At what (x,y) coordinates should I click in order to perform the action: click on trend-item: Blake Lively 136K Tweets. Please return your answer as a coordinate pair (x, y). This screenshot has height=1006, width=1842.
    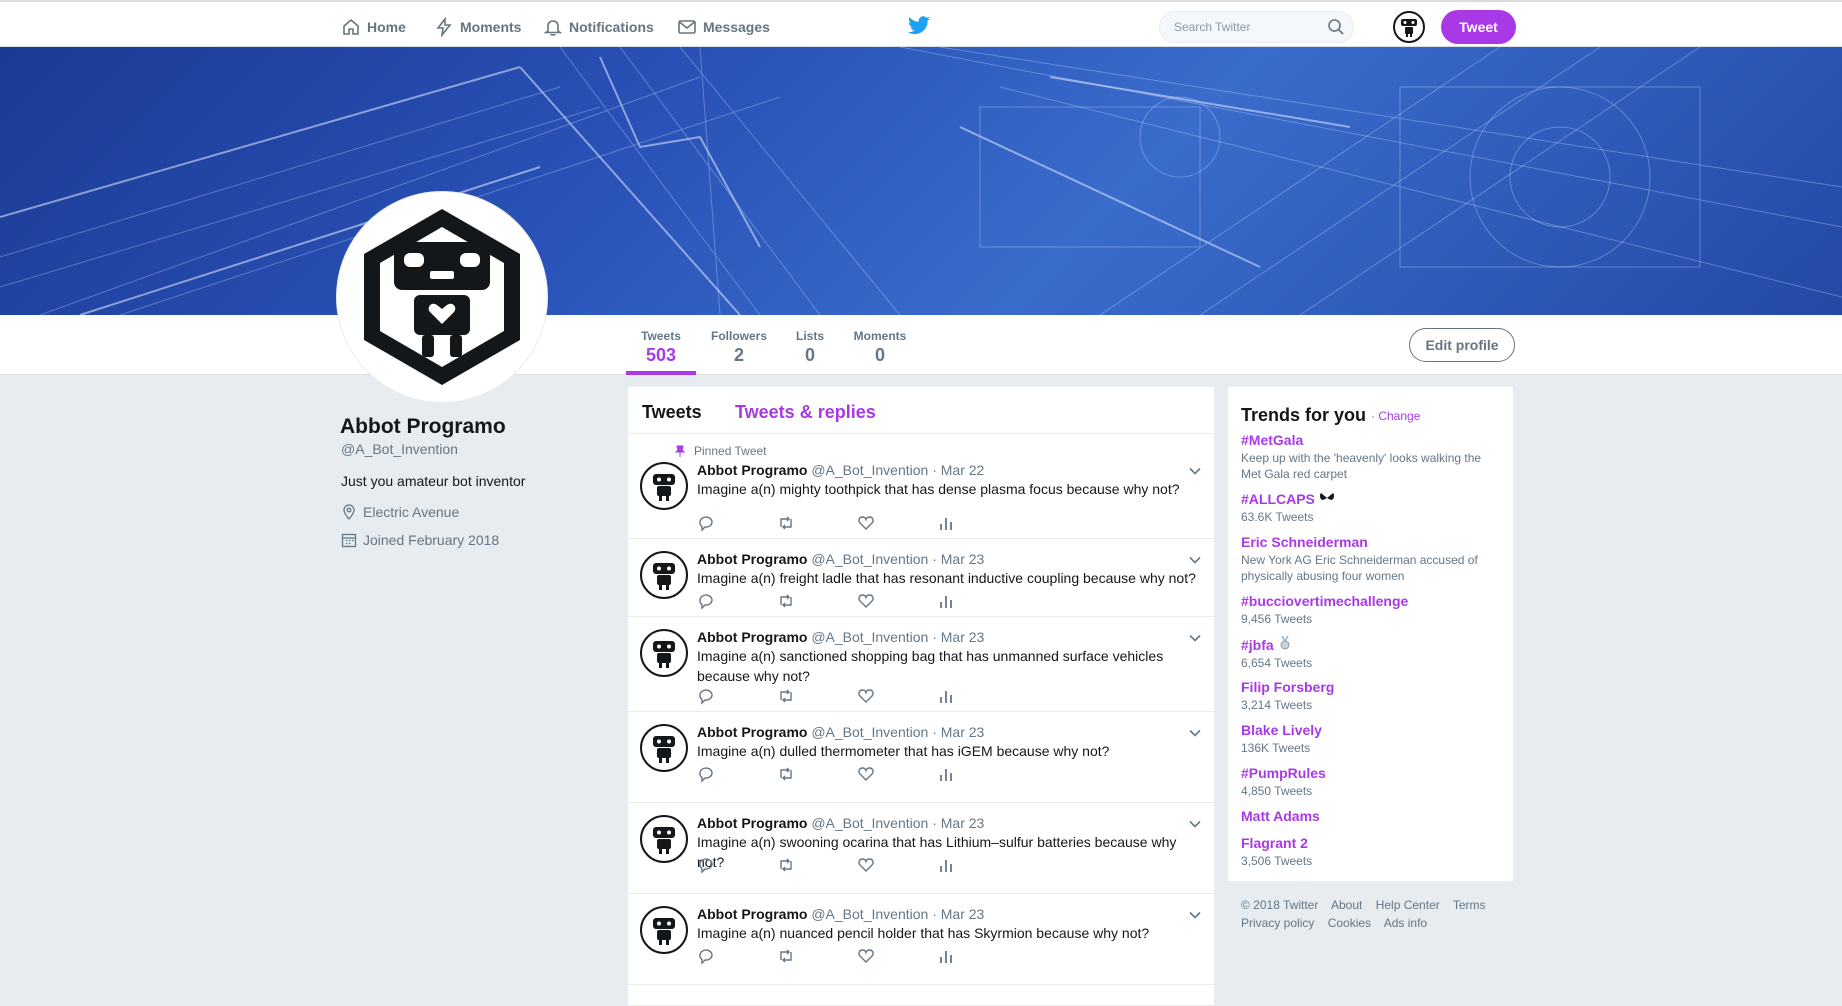
    Looking at the image, I should click on (1372, 739).